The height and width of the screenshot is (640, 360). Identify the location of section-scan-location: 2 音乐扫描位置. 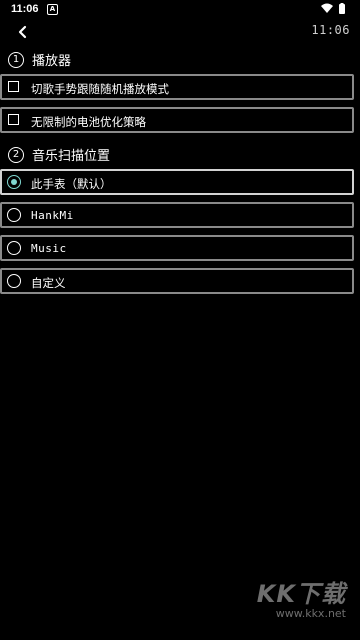
(59, 155).